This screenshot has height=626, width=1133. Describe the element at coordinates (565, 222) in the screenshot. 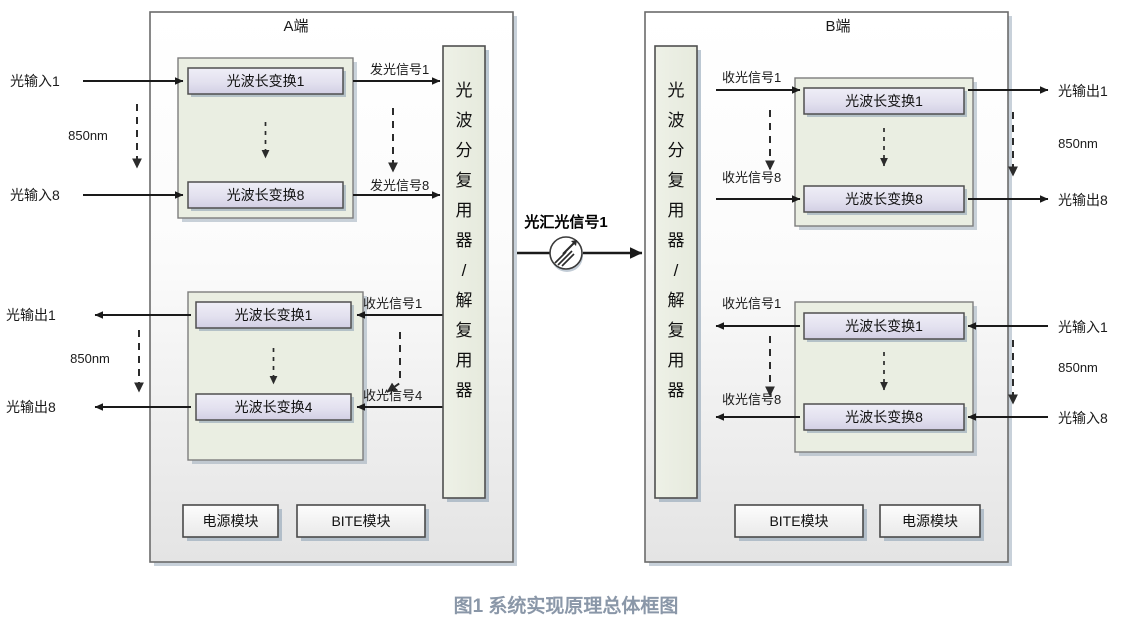

I see `link-label: 光汇光信号1` at that location.